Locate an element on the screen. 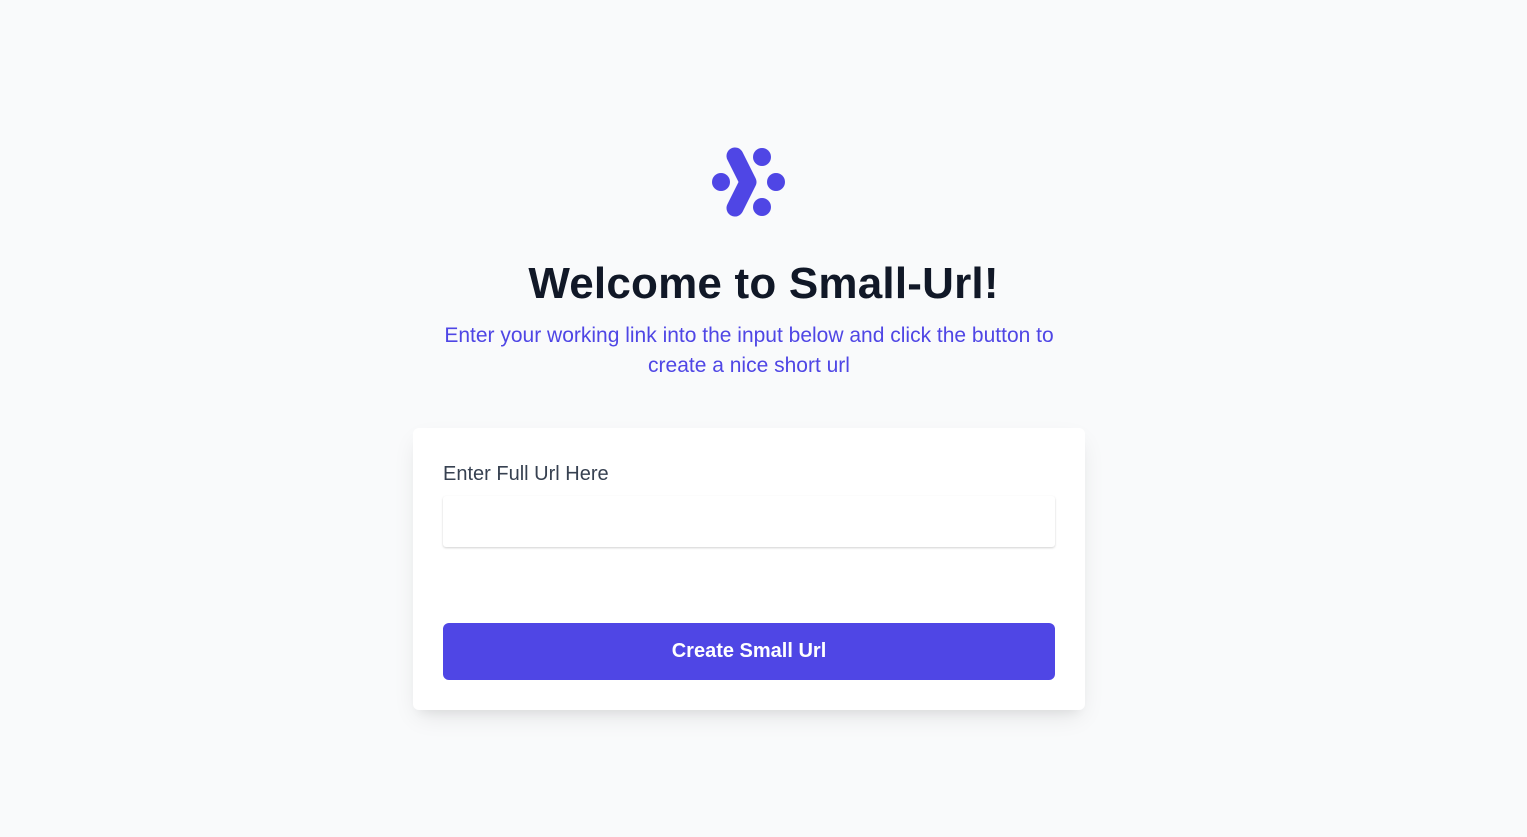 This screenshot has height=837, width=1527. share-nodes-logo-icon is located at coordinates (748, 182).